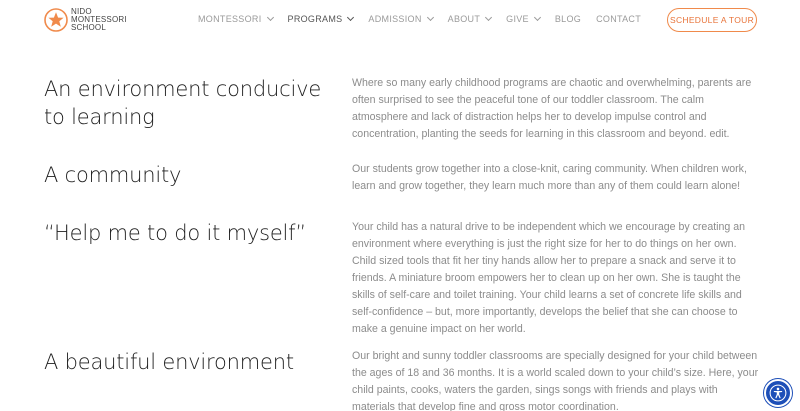  What do you see at coordinates (175, 233) in the screenshot?
I see `section-title: “Help me to do it myself”` at bounding box center [175, 233].